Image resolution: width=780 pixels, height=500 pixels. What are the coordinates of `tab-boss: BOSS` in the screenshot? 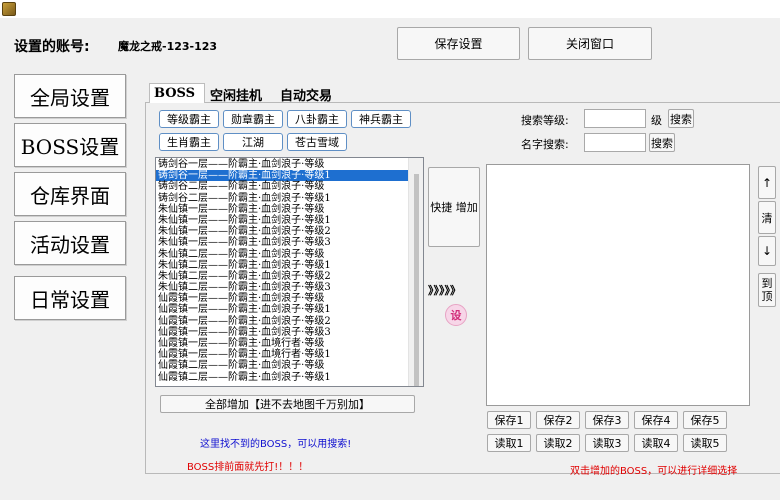 It's located at (177, 93).